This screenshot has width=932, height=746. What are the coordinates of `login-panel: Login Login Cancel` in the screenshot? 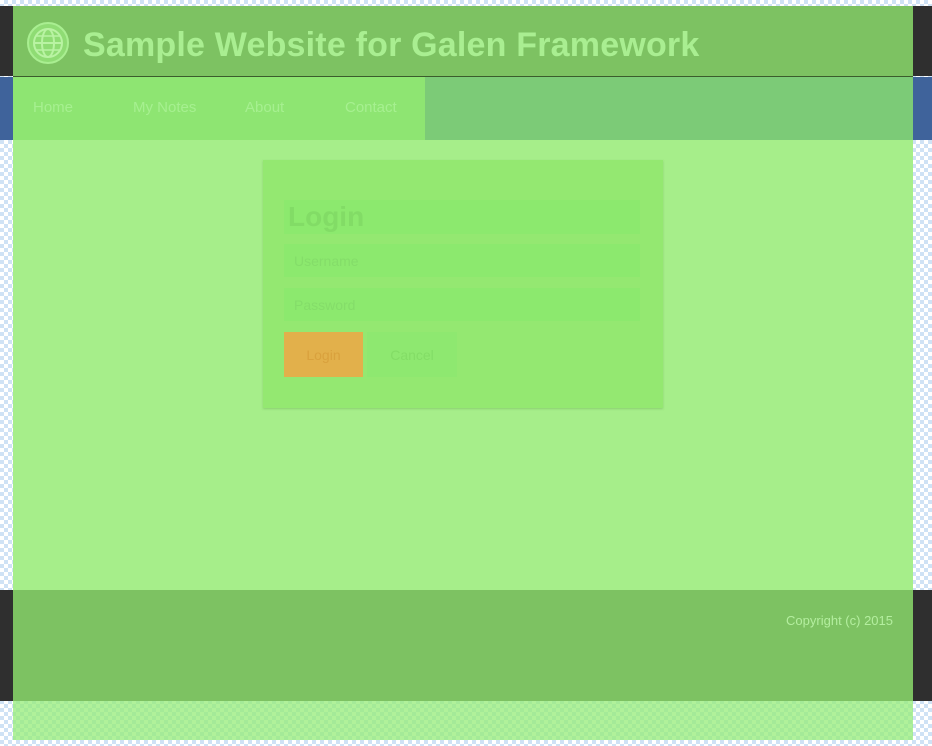 It's located at (463, 284).